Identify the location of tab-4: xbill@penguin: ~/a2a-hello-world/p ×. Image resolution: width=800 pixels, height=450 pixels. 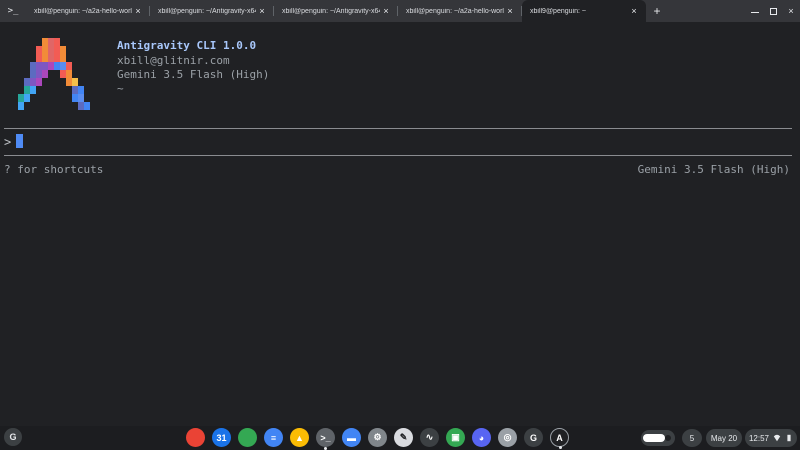
(460, 11).